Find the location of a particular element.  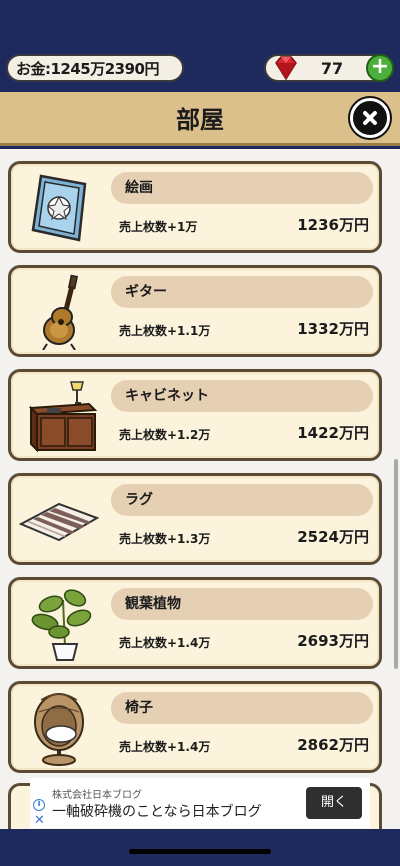

item-name: キャビネット is located at coordinates (242, 396).